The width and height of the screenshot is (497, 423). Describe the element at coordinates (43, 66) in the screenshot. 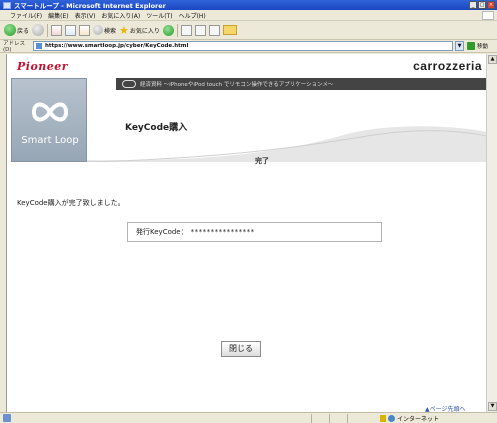

I see `pioneer-logo: Pioneer` at that location.